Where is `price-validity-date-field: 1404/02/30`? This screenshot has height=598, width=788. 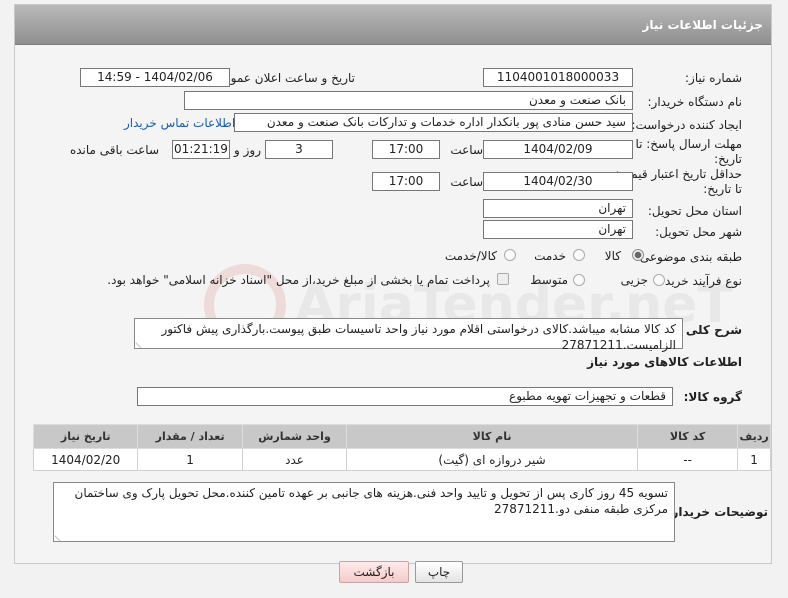 price-validity-date-field: 1404/02/30 is located at coordinates (558, 181).